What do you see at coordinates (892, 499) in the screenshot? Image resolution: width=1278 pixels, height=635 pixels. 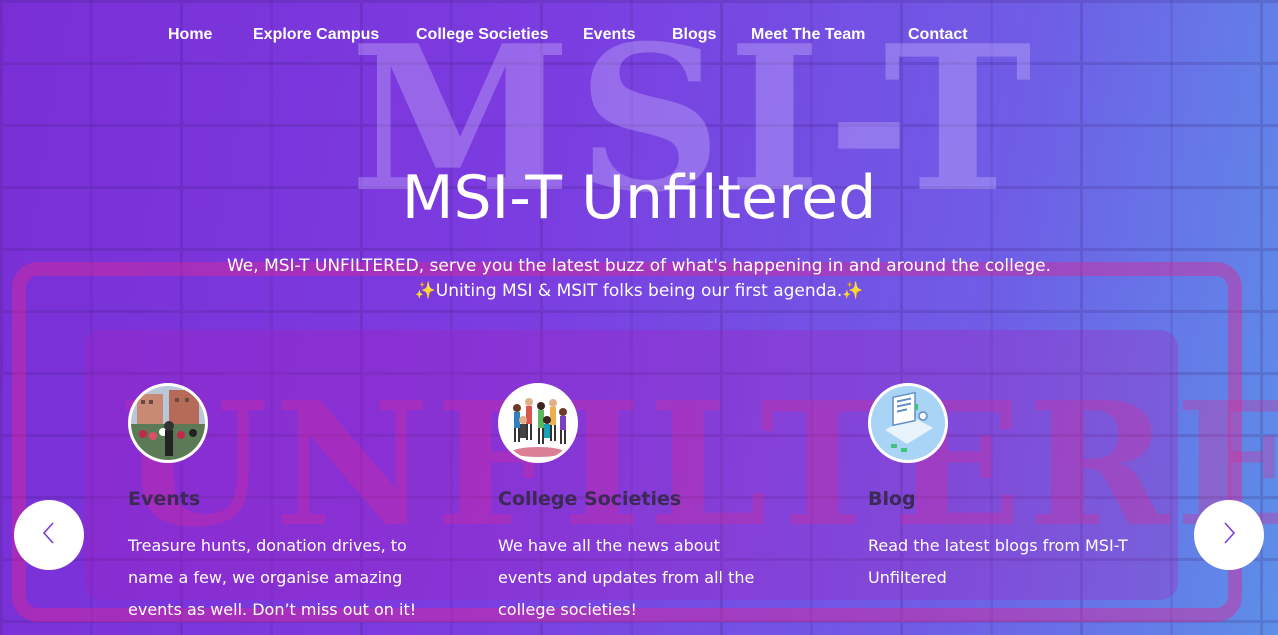 I see `card-title: Blog` at bounding box center [892, 499].